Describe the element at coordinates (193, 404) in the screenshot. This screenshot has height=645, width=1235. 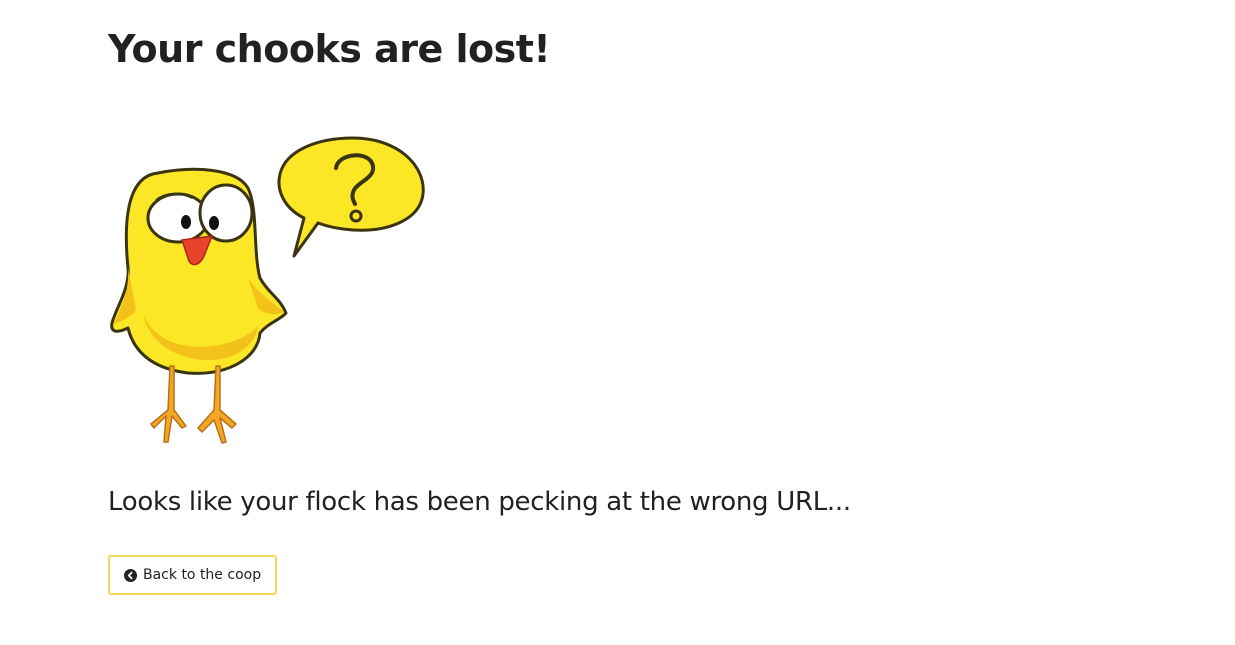
I see `chick-legs` at that location.